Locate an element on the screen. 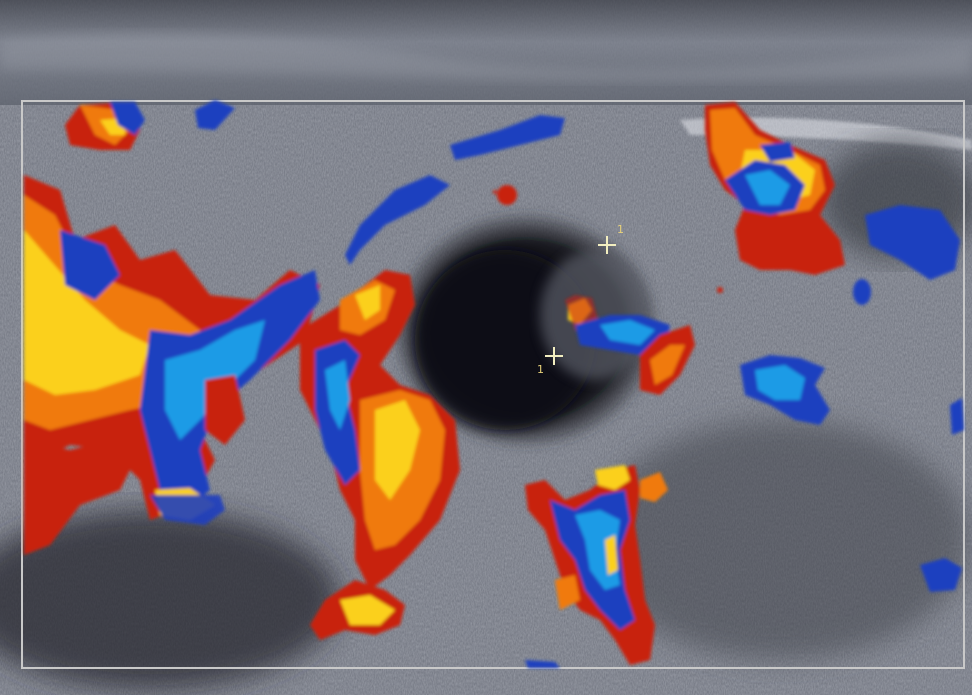 This screenshot has height=695, width=972. caliper-upper-label: 1 is located at coordinates (620, 229).